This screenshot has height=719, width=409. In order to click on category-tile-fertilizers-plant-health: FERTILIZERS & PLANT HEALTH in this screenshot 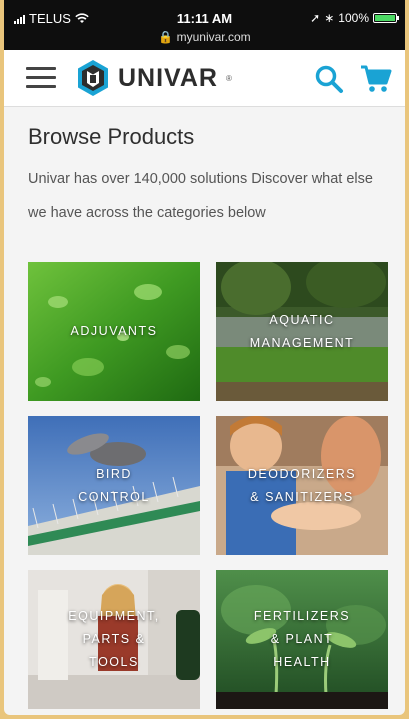, I will do `click(302, 639)`.